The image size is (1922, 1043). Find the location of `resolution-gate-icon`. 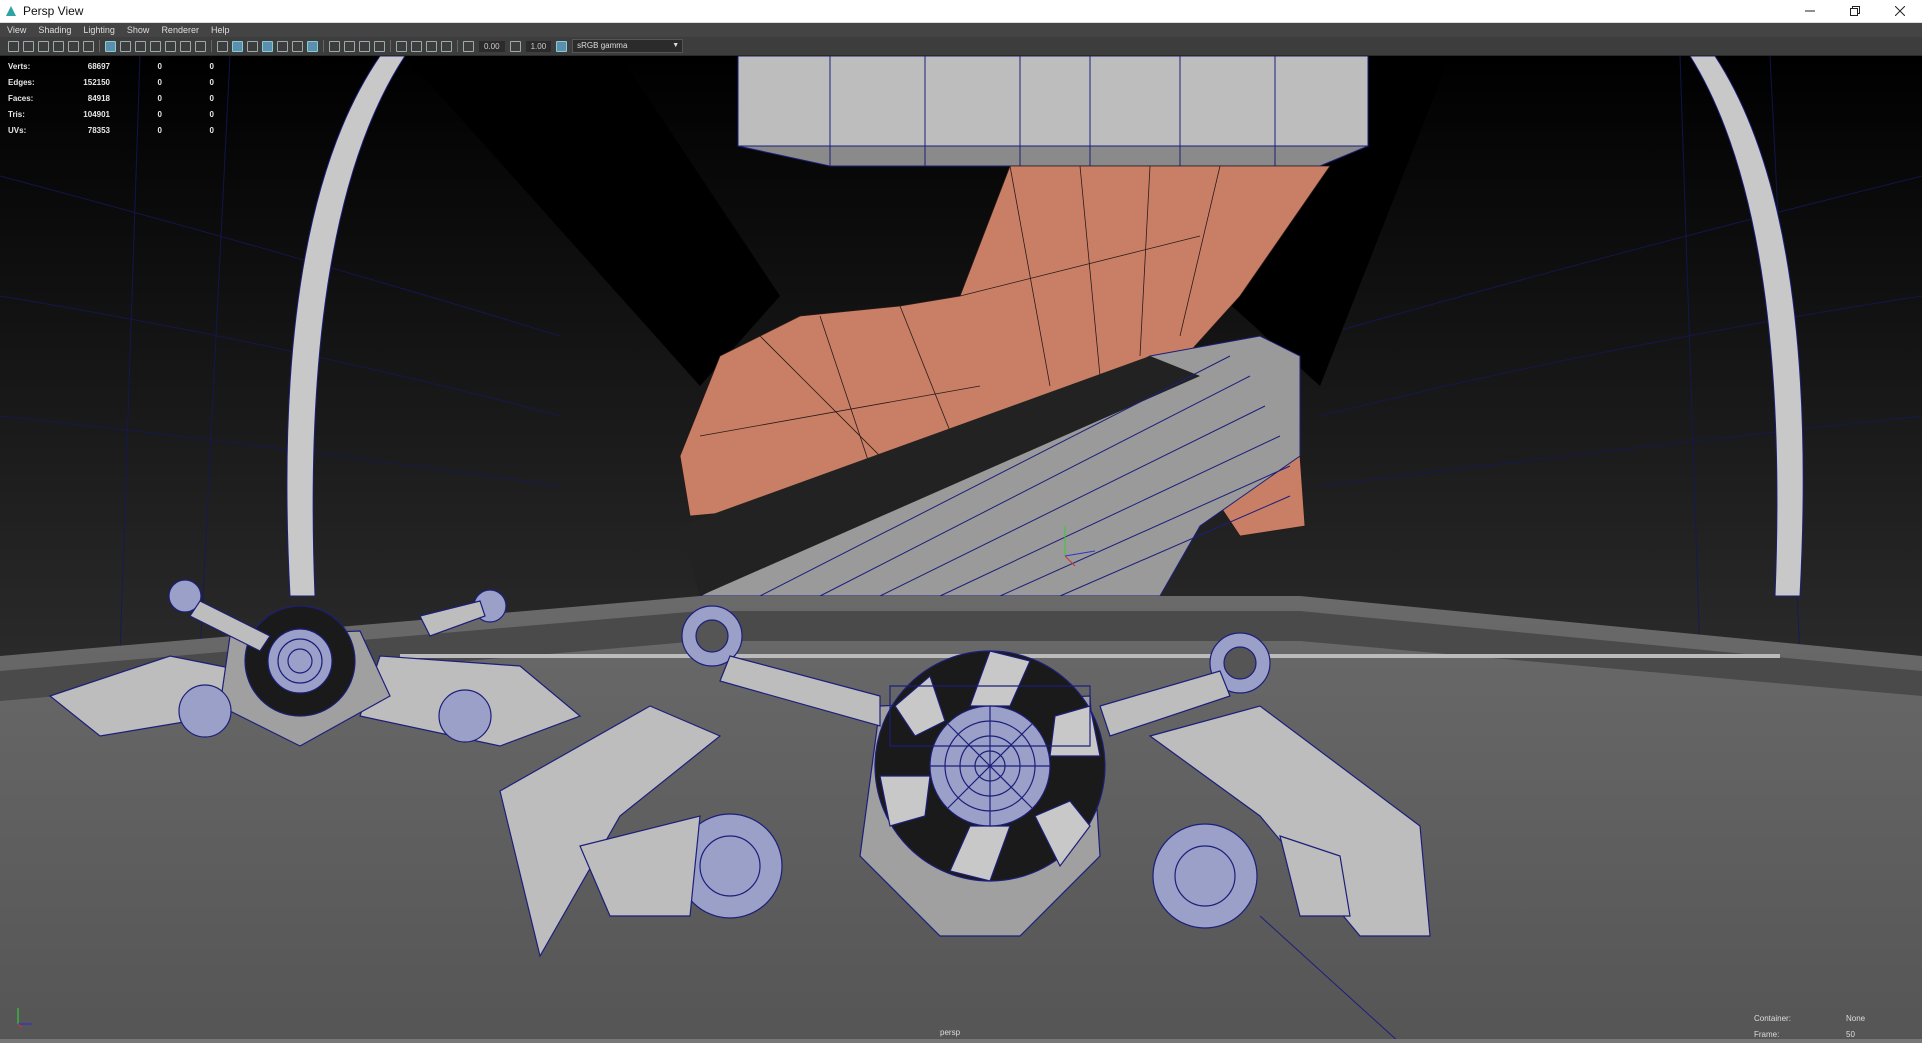

resolution-gate-icon is located at coordinates (140, 46).